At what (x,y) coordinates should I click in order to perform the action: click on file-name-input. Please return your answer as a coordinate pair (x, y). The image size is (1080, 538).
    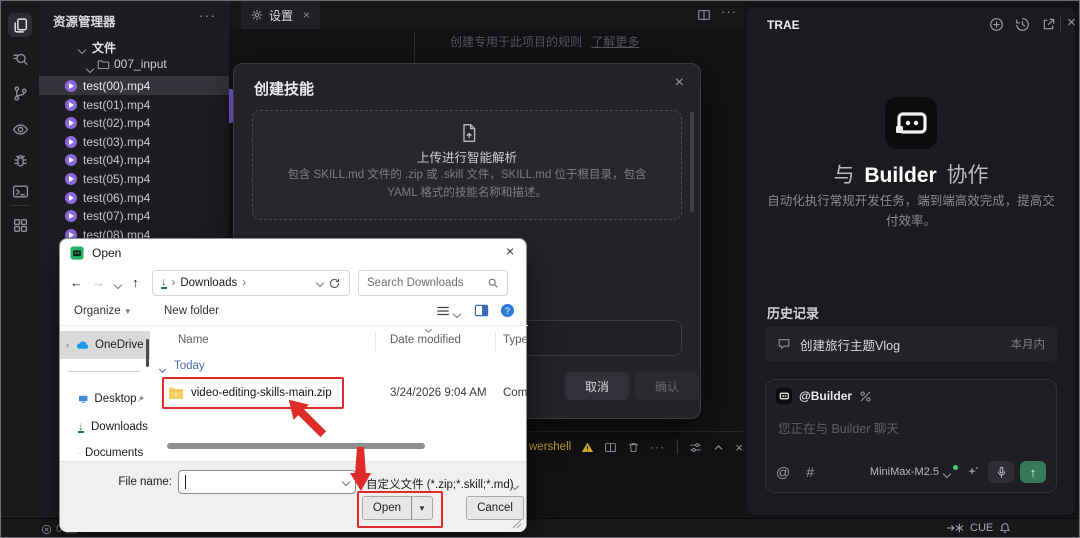
    Looking at the image, I should click on (267, 482).